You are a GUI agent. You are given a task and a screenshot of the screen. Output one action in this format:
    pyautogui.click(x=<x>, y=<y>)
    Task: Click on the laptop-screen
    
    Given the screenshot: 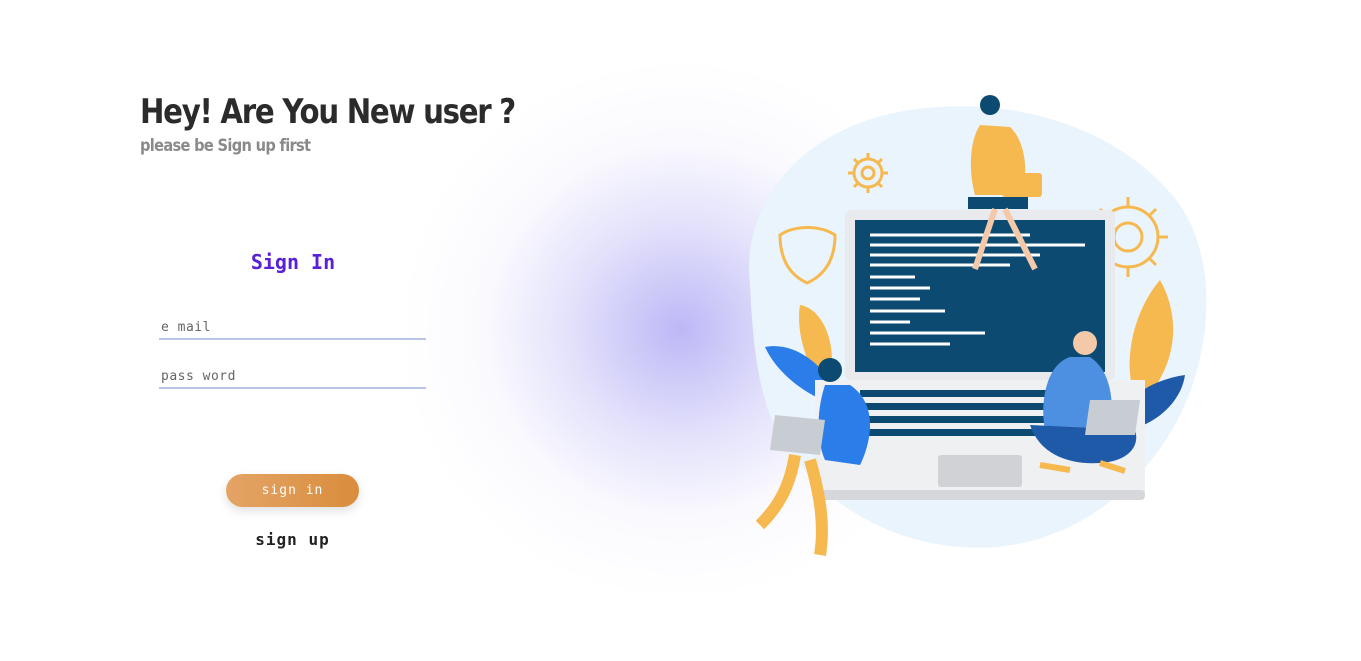 What is the action you would take?
    pyautogui.click(x=980, y=296)
    